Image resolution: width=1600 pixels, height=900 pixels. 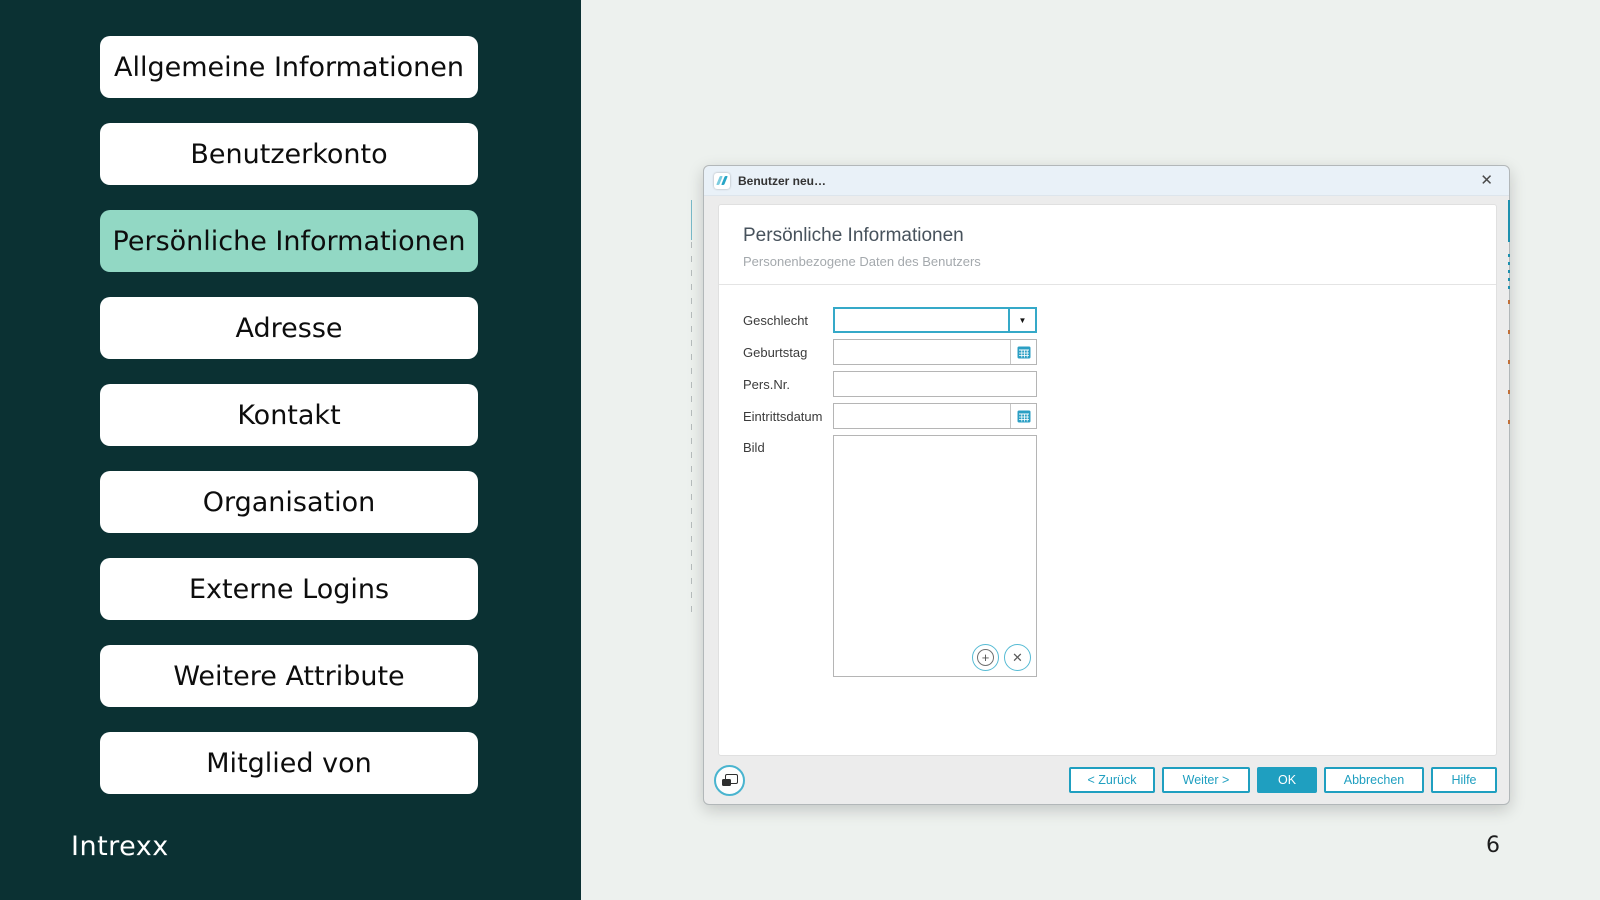 What do you see at coordinates (289, 589) in the screenshot?
I see `sidebar-item-externe-logins: Externe Logins` at bounding box center [289, 589].